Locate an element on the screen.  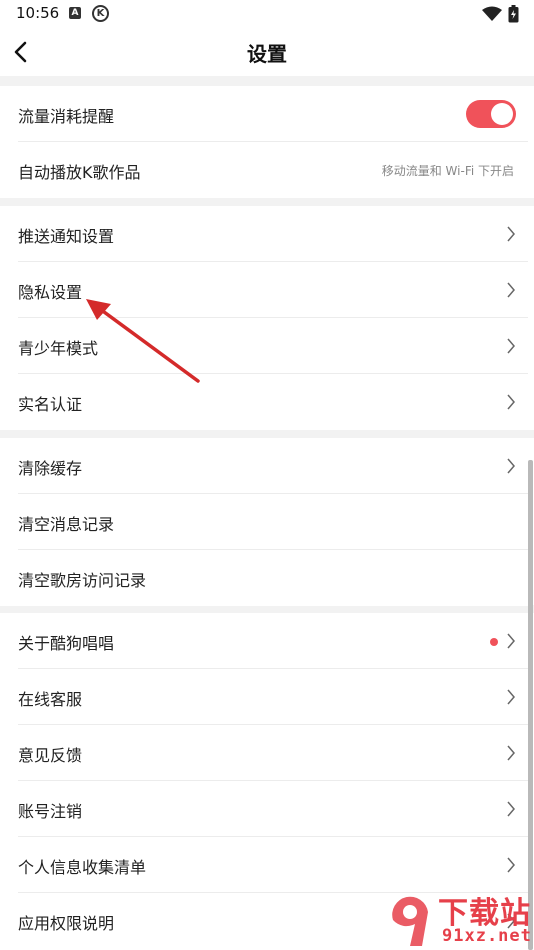
status-time: 10:56 is located at coordinates (38, 13).